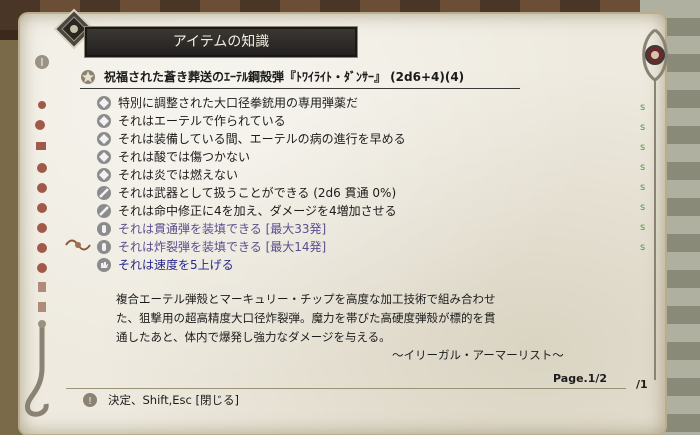  I want to click on property-item: それは装備している間、エーテルの病の進行を早める, so click(356, 139).